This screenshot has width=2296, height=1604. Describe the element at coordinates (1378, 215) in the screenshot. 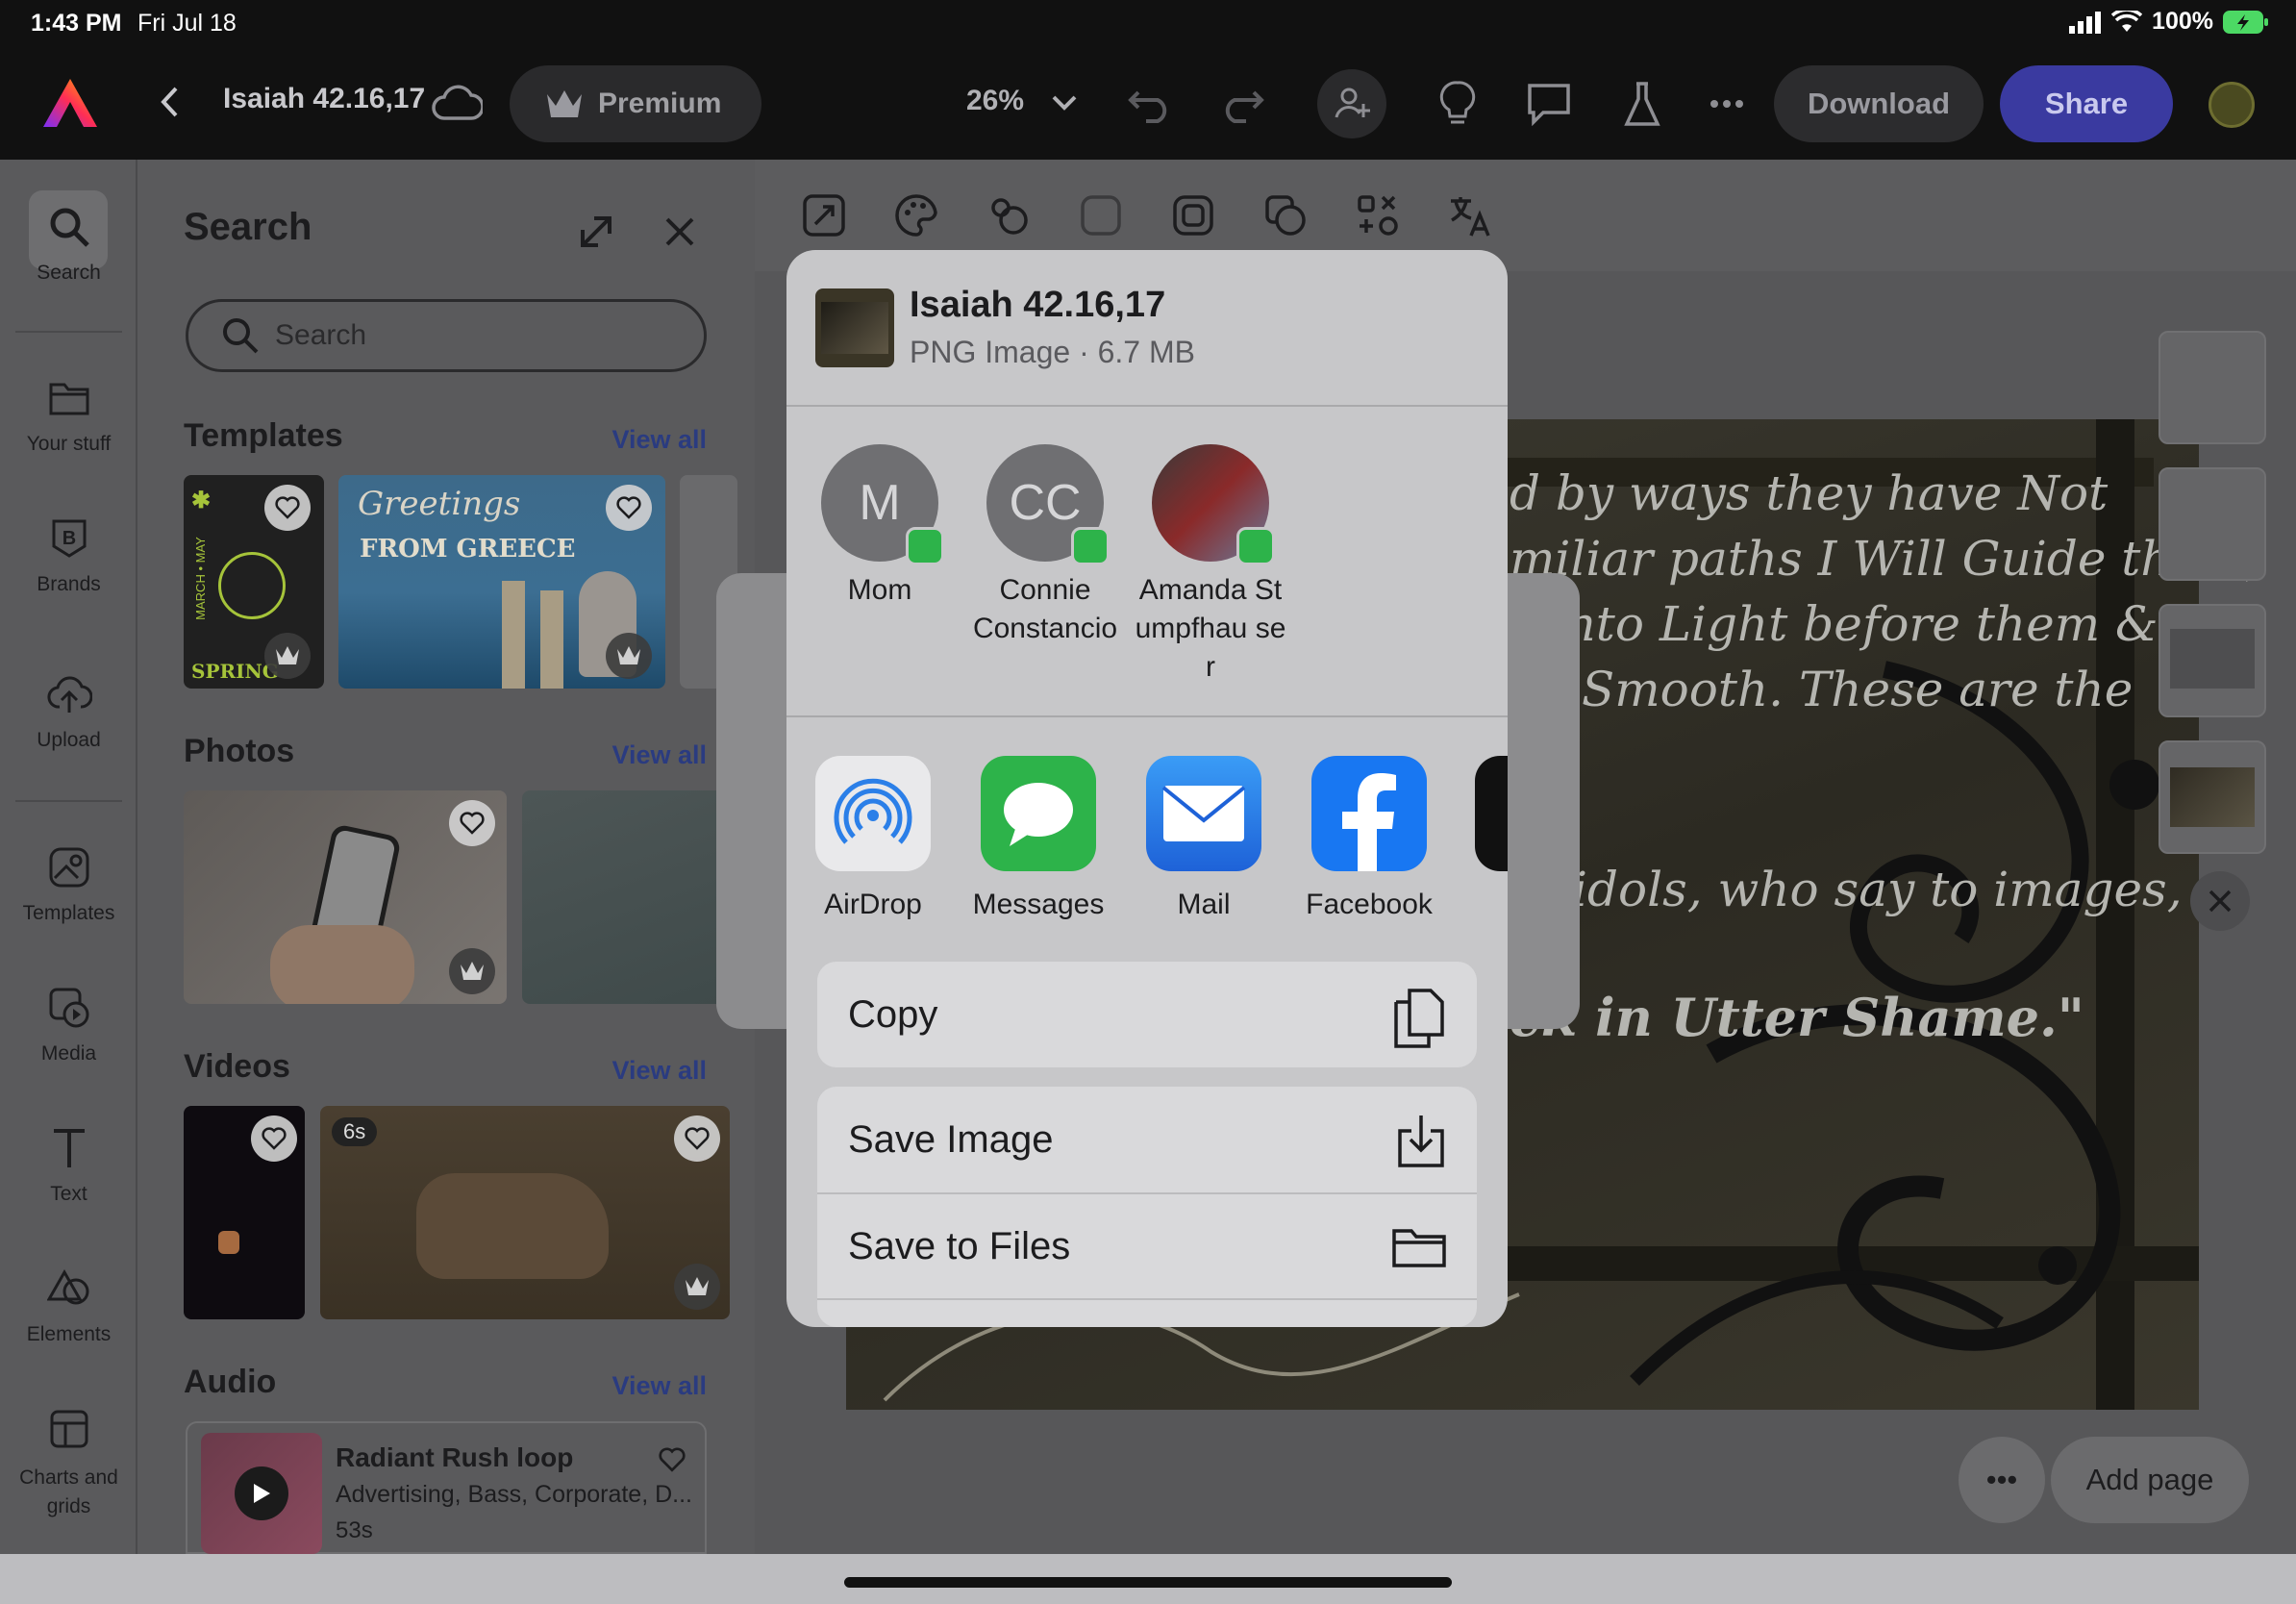

I see `generative-icon` at that location.